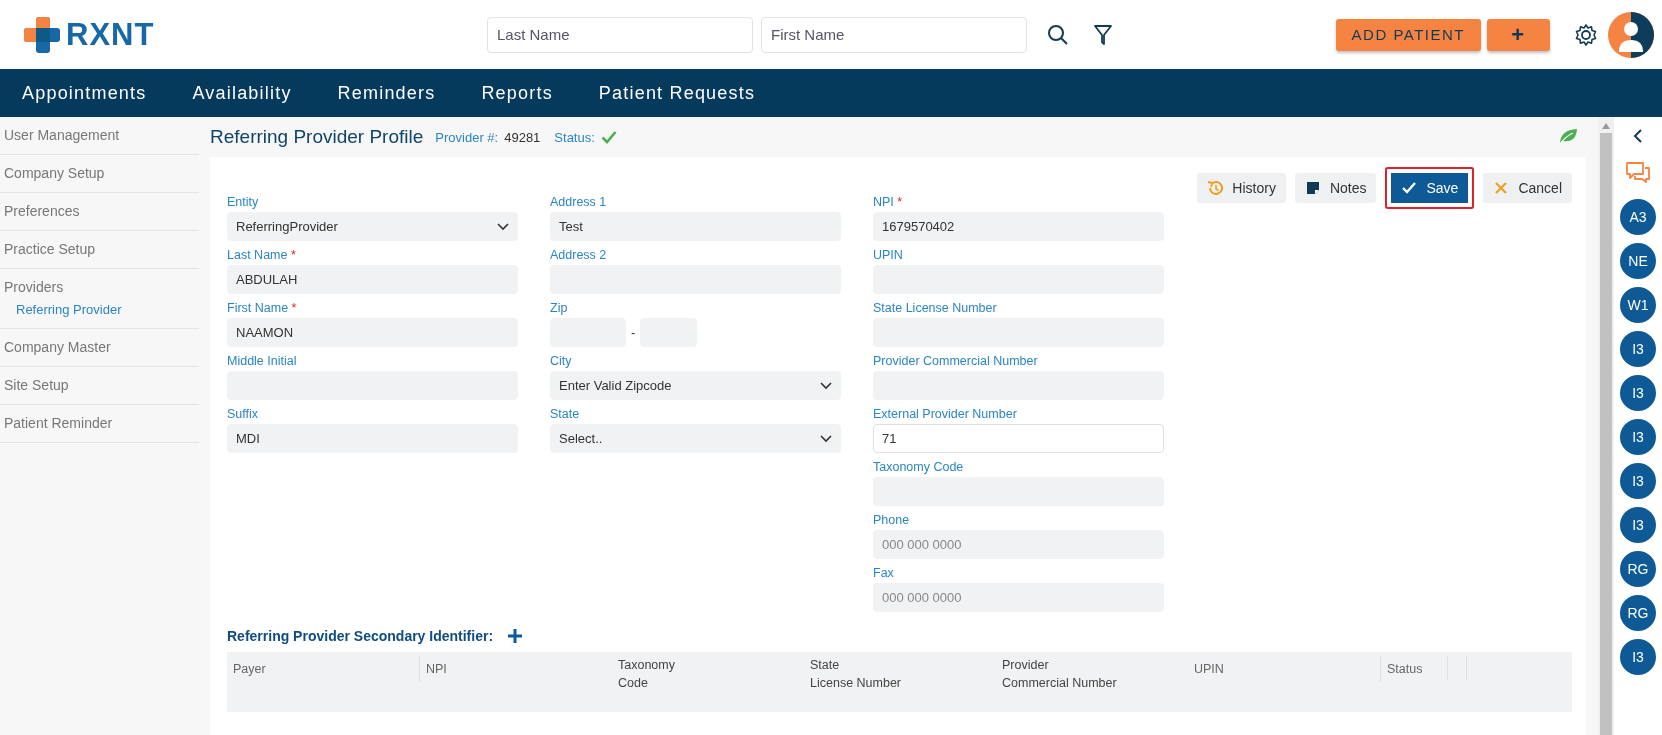  Describe the element at coordinates (565, 414) in the screenshot. I see `field-label: State` at that location.